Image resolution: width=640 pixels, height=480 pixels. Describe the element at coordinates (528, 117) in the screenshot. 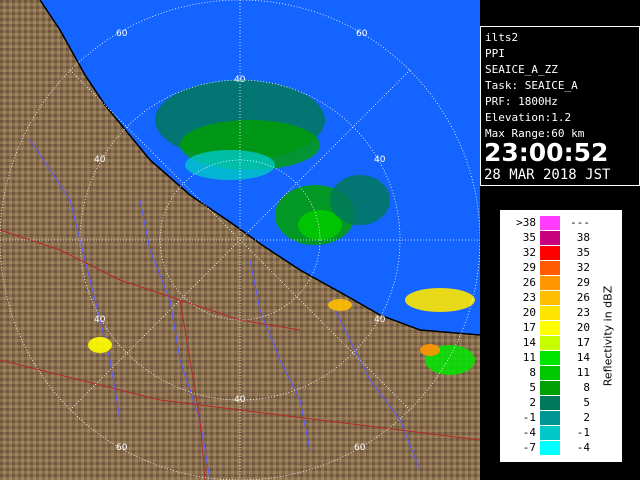

I see `elevation-value: Elevation:1.2` at that location.